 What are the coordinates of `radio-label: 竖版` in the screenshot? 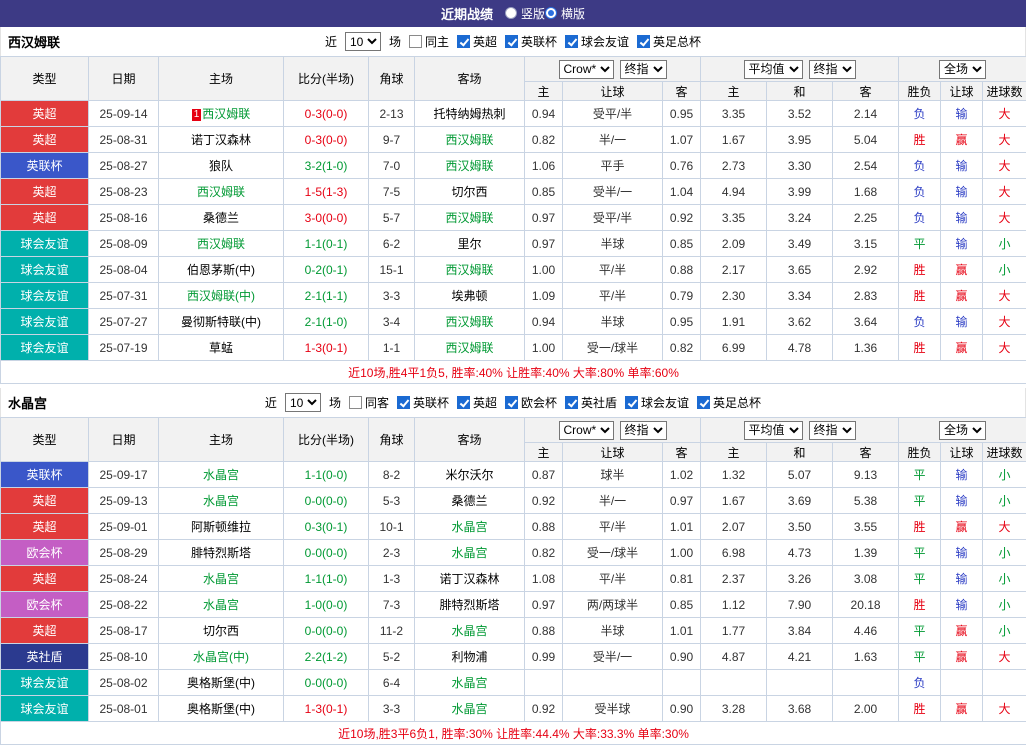 It's located at (533, 13).